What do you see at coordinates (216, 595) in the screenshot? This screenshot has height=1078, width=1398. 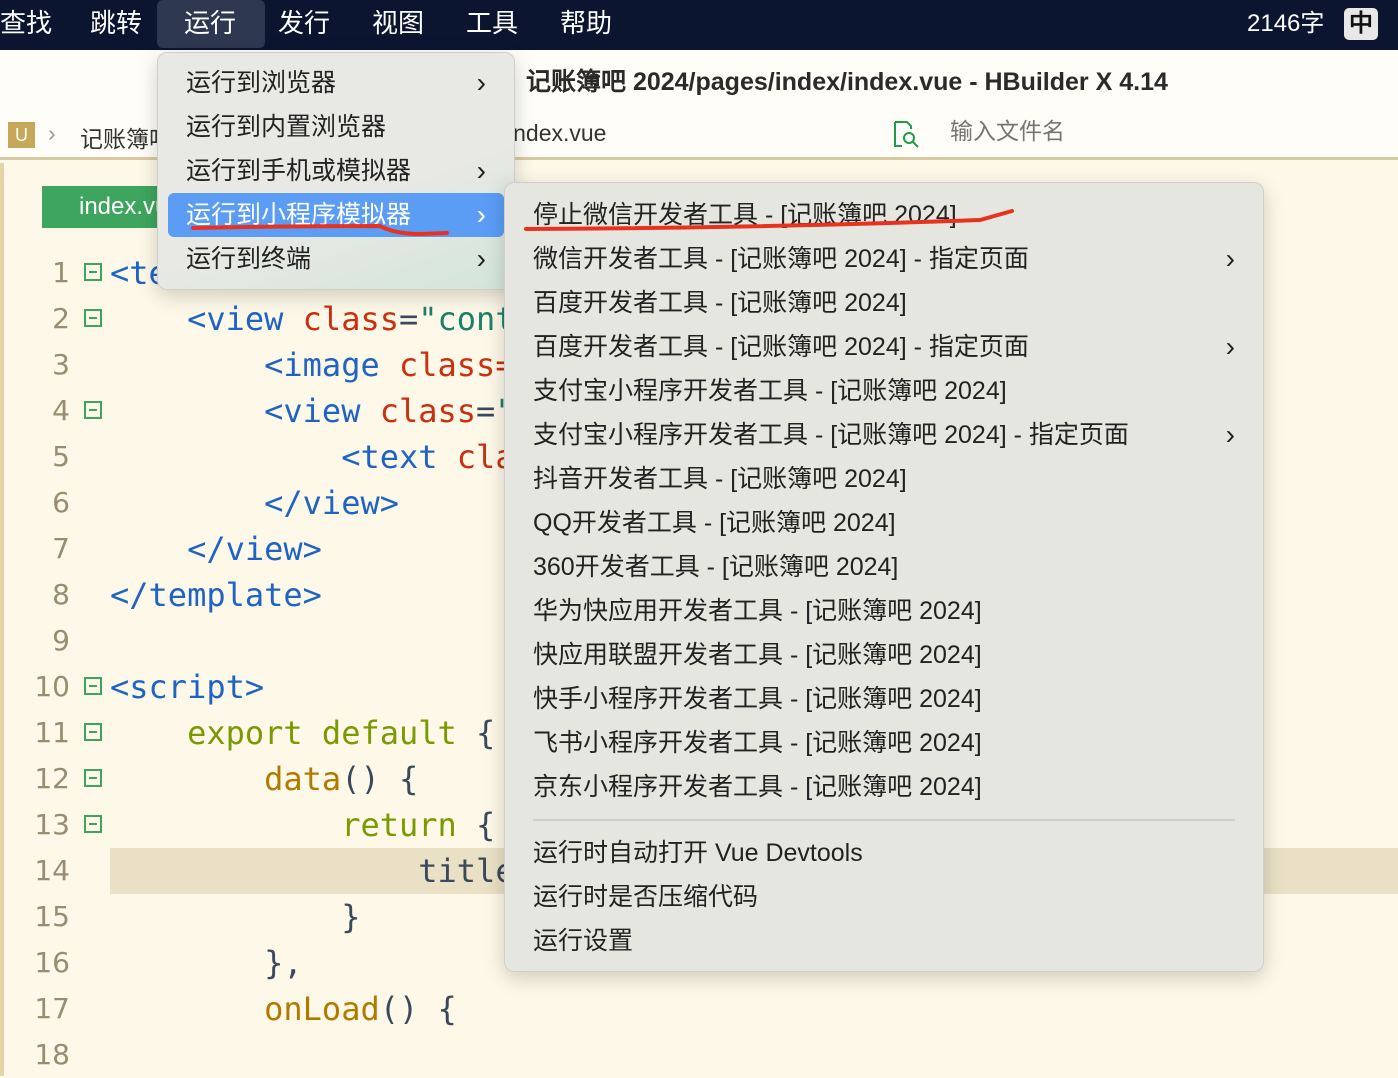 I see `code-token: </template>` at bounding box center [216, 595].